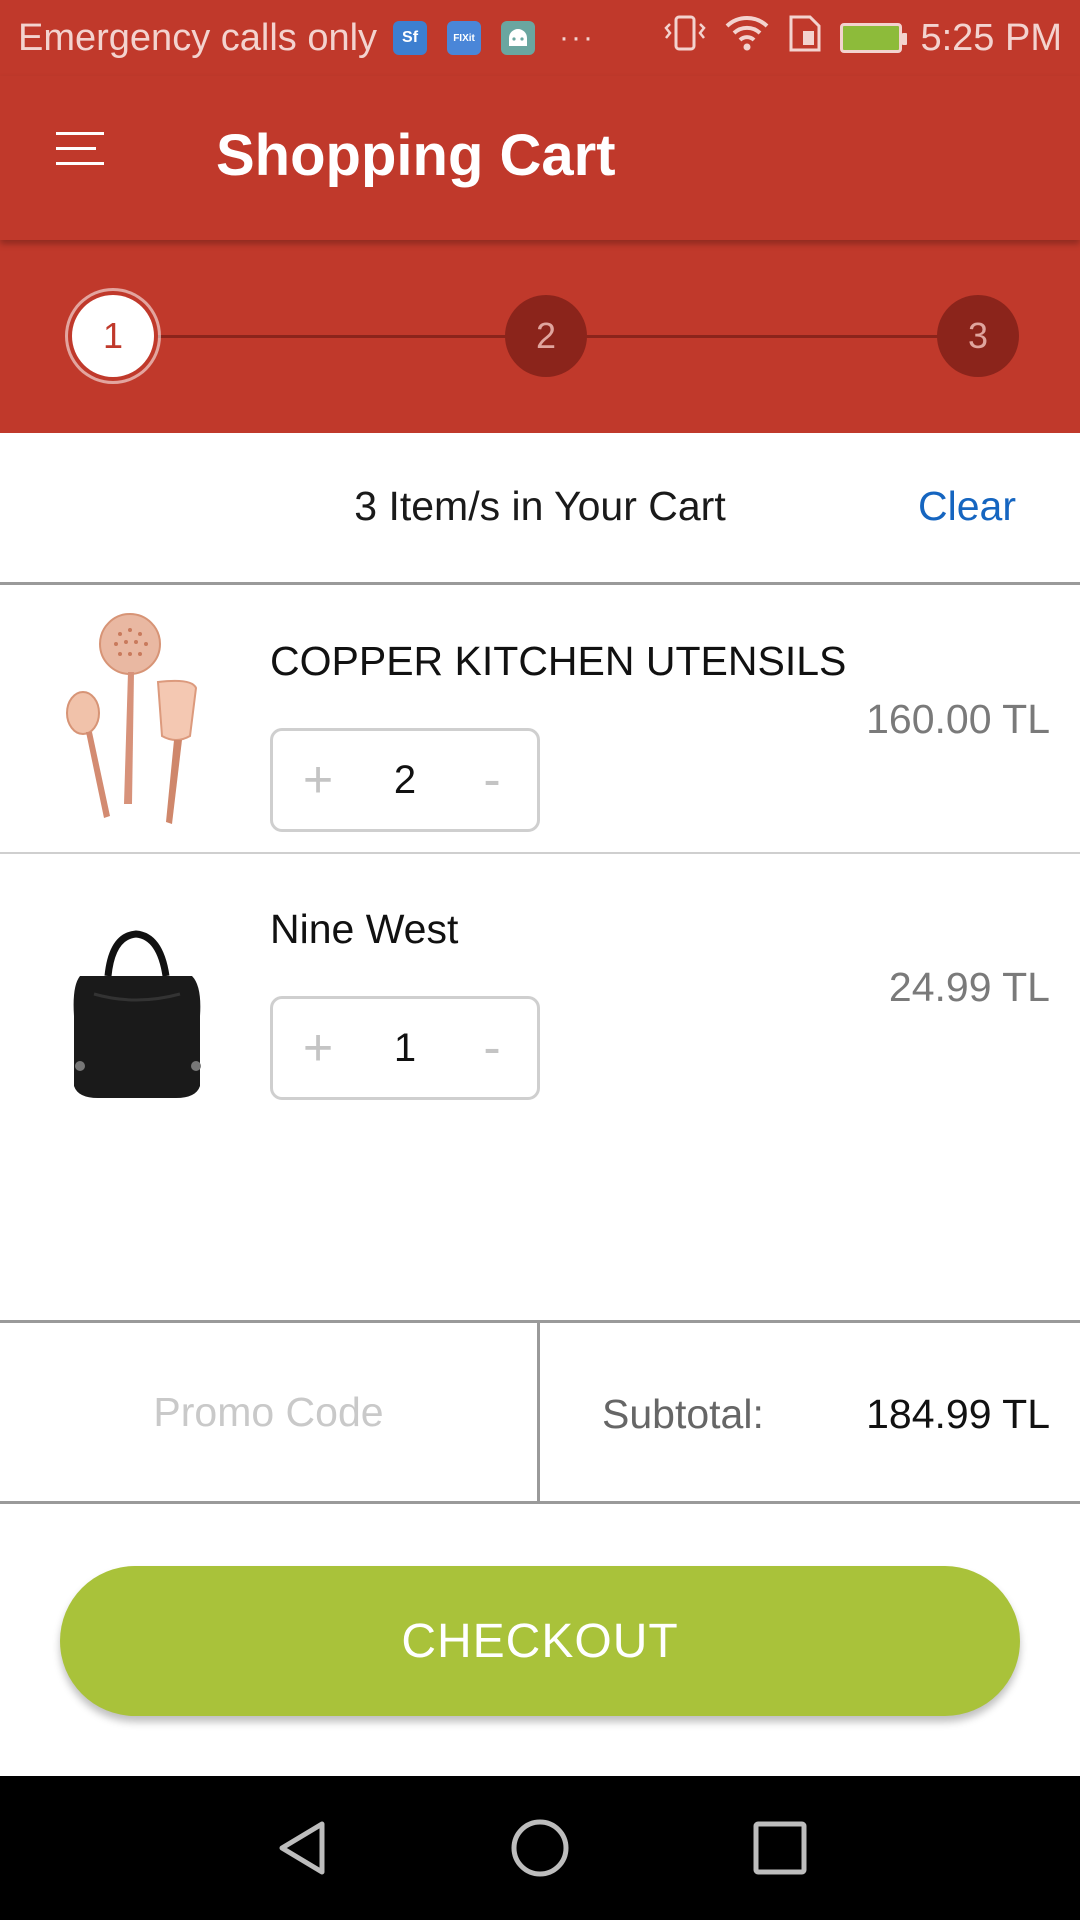  I want to click on cart-item: COPPER KITCHEN UTENSILS + 2 - 160.00 TL, so click(540, 721).